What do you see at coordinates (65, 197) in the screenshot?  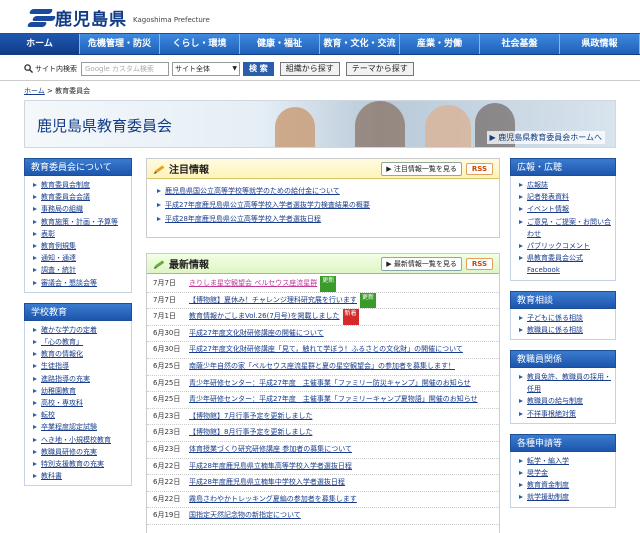 I see `sidebar-link: 教育委員会会議` at bounding box center [65, 197].